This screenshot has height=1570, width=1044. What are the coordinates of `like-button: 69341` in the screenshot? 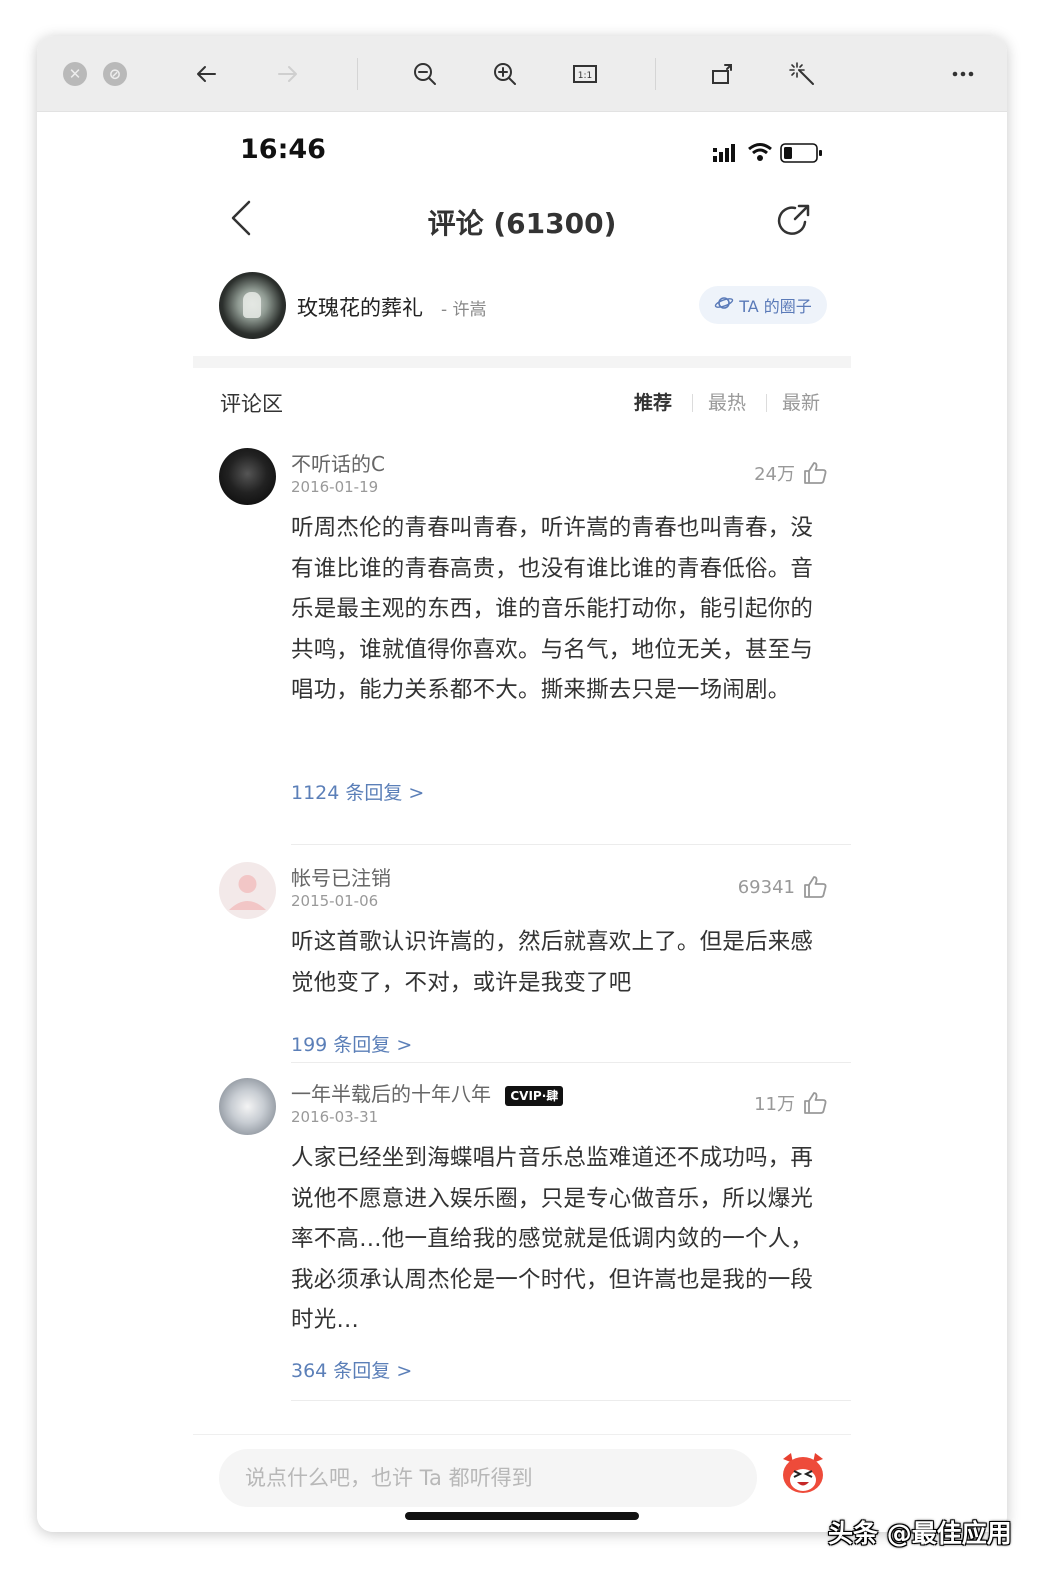 It's located at (783, 887).